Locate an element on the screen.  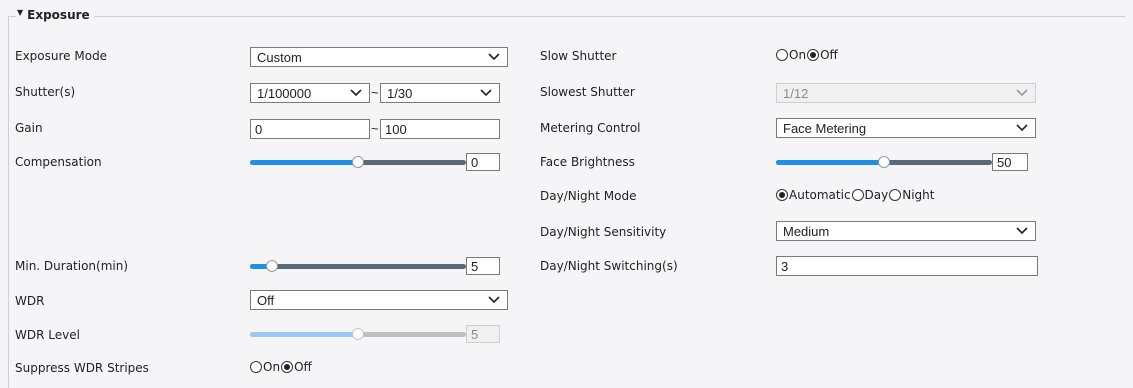
day-night-automatic-radio is located at coordinates (782, 195).